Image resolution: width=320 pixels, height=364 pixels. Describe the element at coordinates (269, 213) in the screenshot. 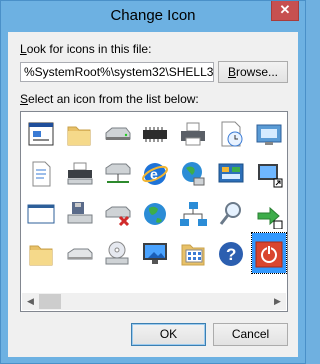

I see `shortcut-arrow-icon` at that location.